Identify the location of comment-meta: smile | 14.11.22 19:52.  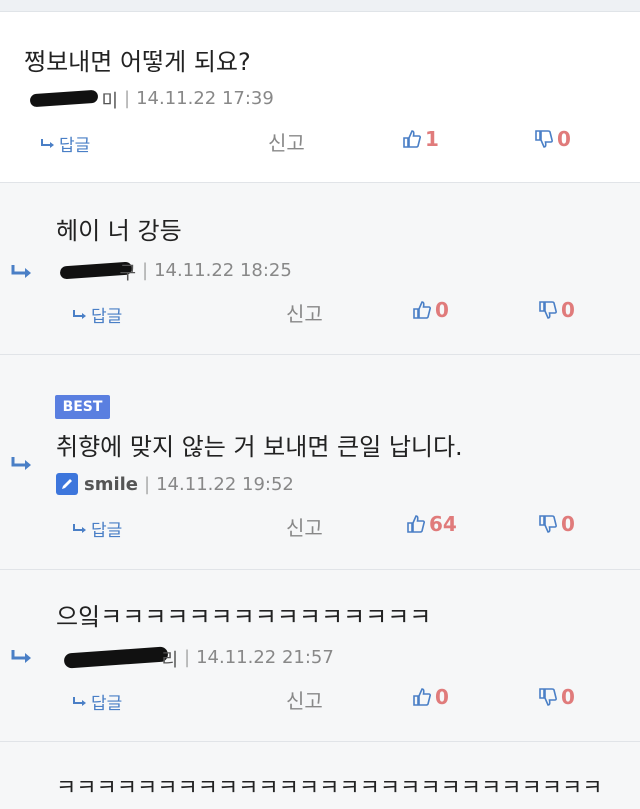
(175, 484).